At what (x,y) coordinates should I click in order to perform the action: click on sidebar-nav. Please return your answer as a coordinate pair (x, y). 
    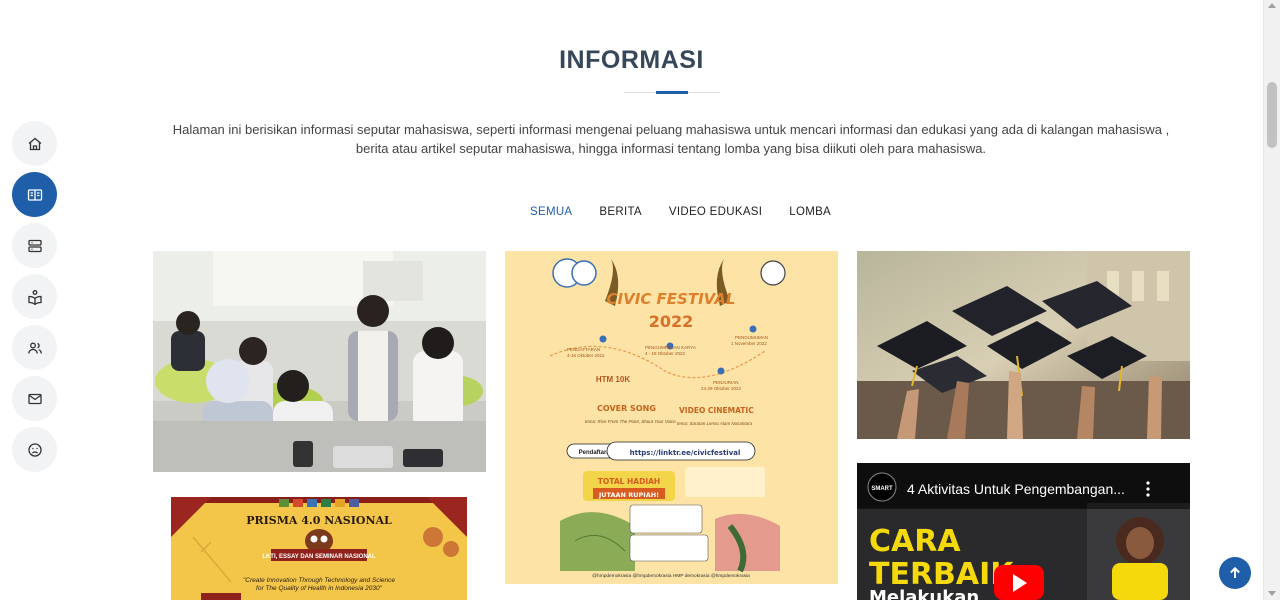
    Looking at the image, I should click on (34, 299).